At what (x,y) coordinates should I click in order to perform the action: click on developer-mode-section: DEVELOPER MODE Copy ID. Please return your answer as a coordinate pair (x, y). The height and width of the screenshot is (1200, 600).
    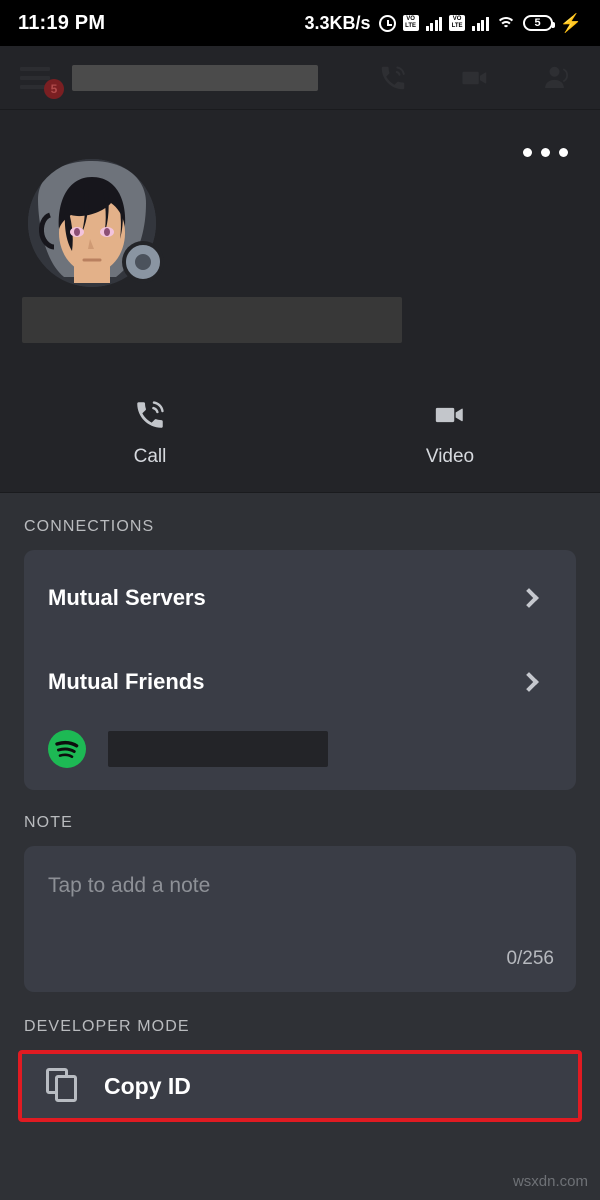
    Looking at the image, I should click on (300, 1057).